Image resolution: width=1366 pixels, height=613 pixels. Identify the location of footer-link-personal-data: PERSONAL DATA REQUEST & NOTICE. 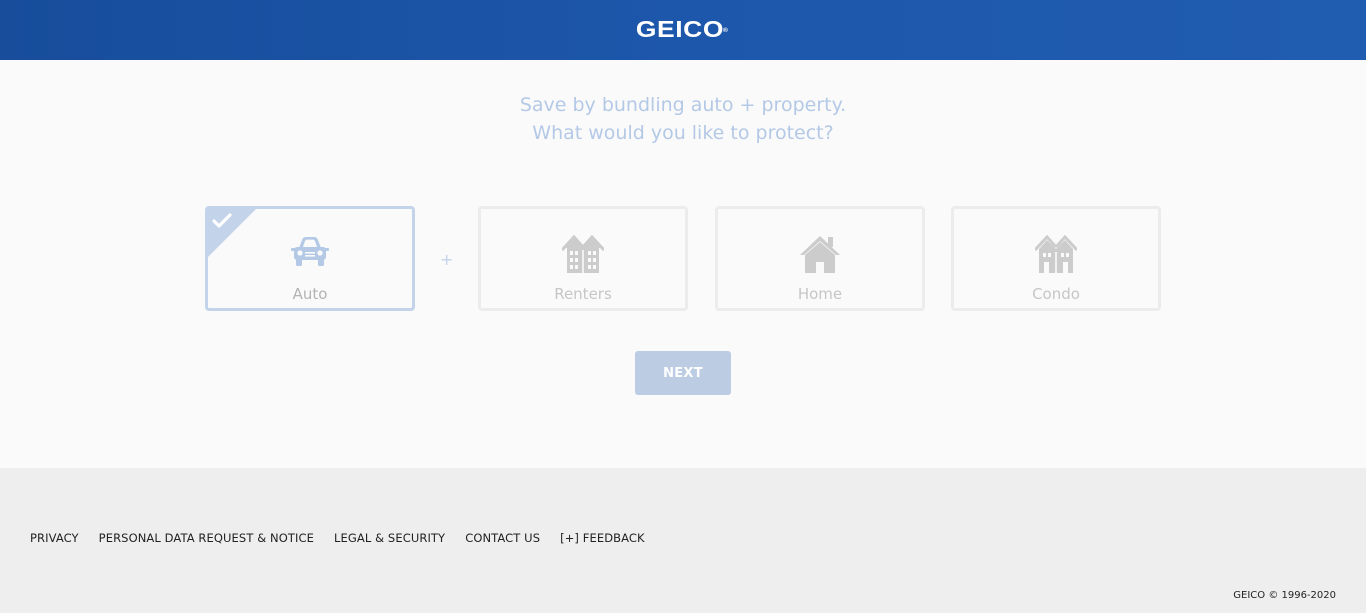
(206, 538).